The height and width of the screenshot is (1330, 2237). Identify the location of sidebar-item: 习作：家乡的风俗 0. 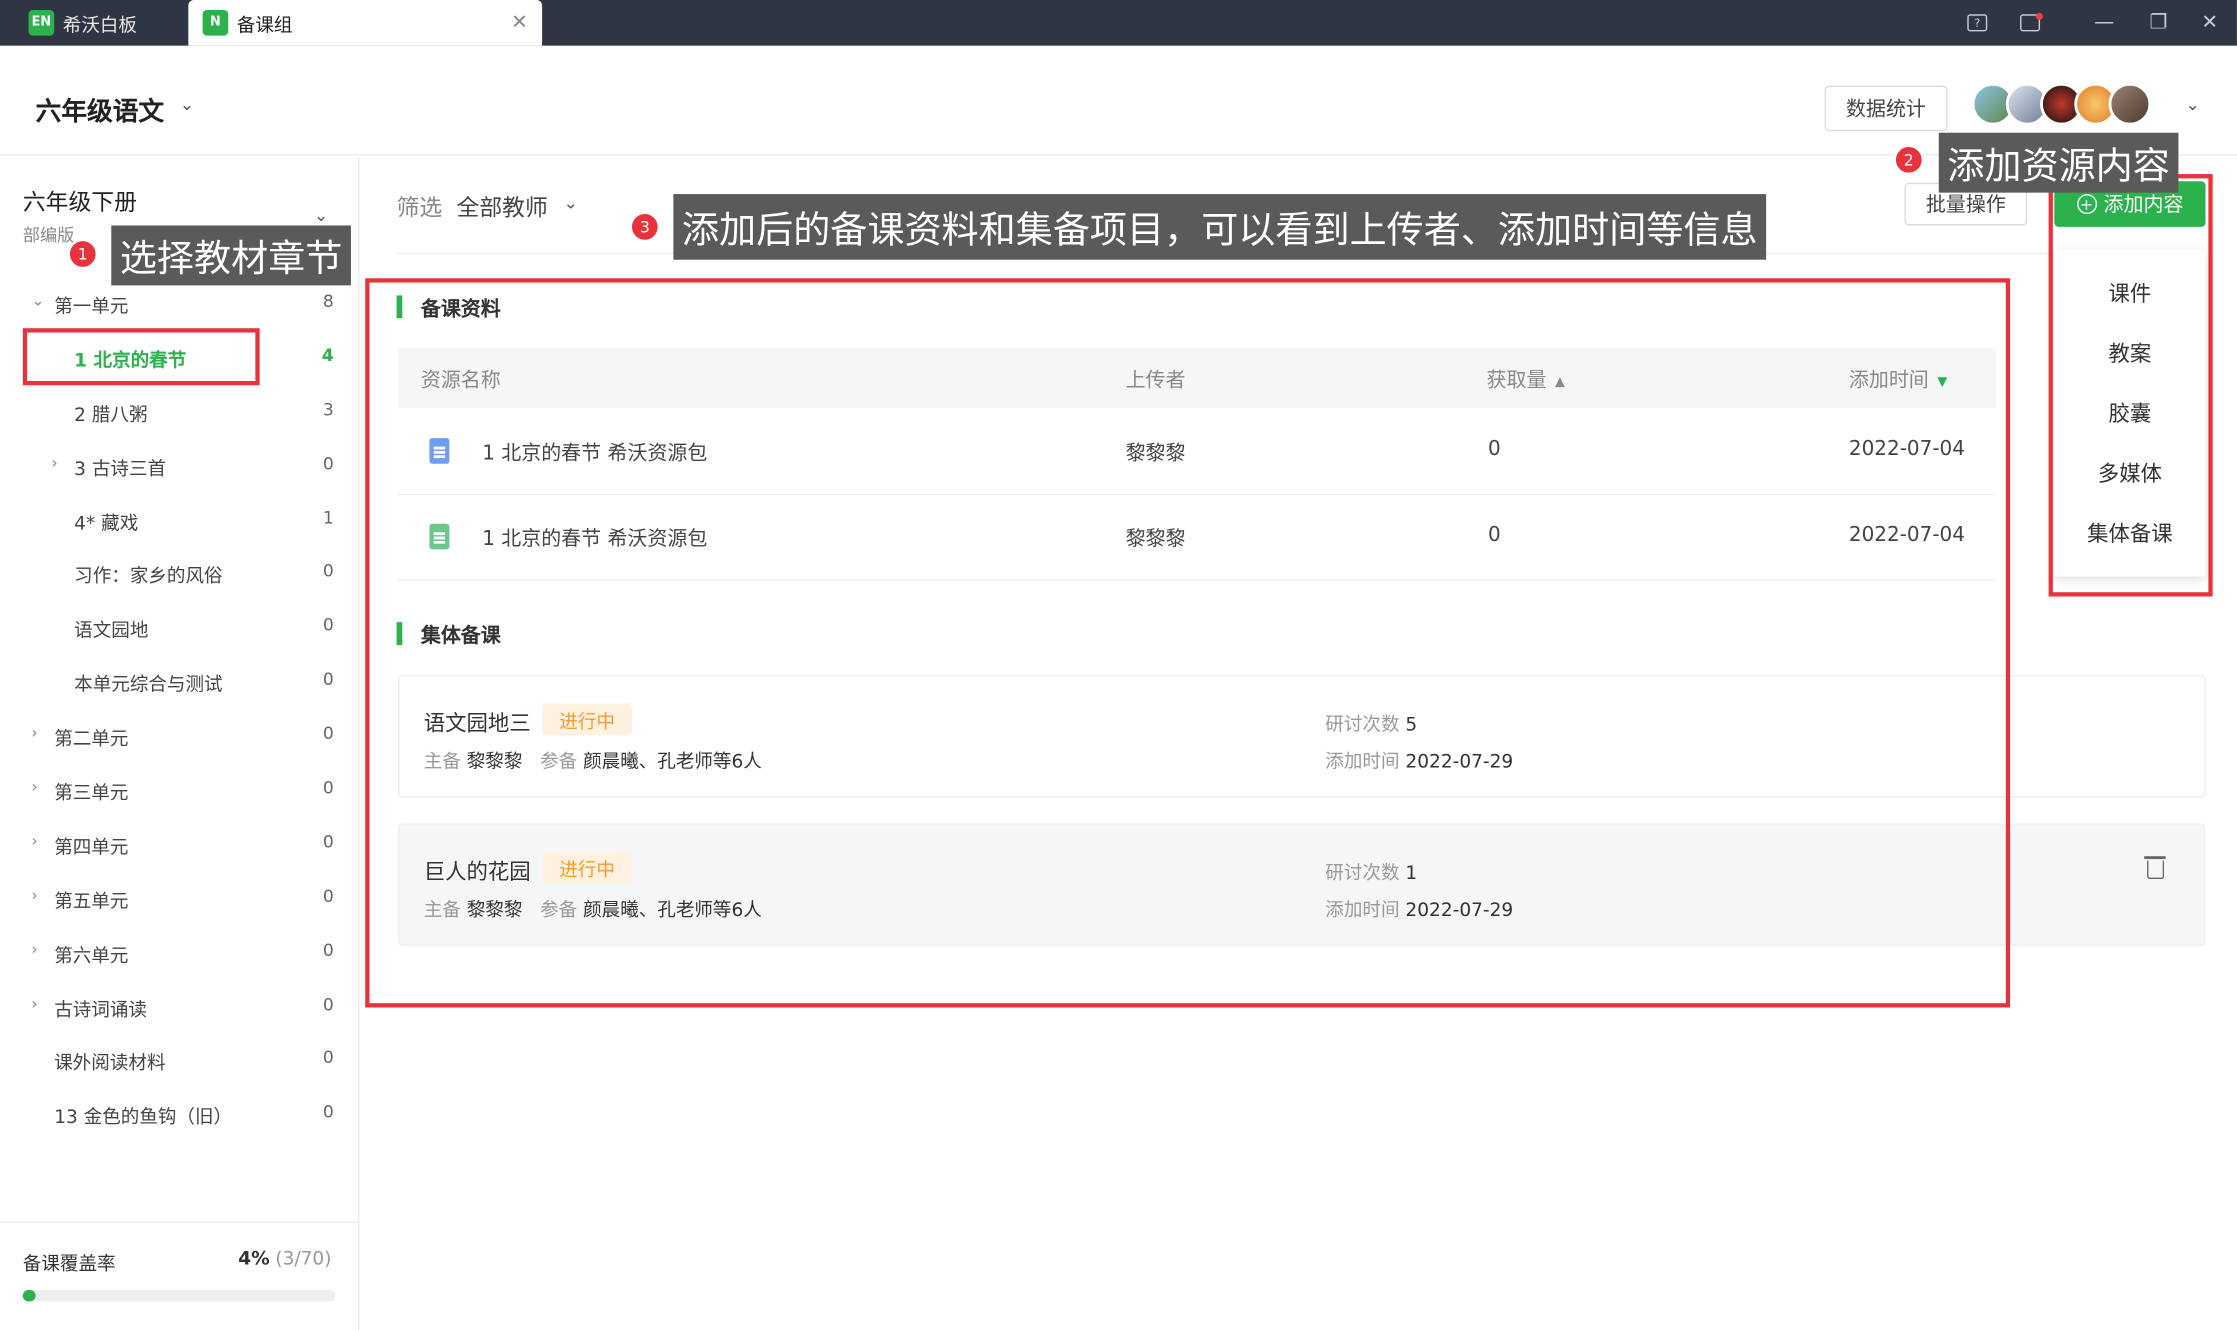
(180, 573).